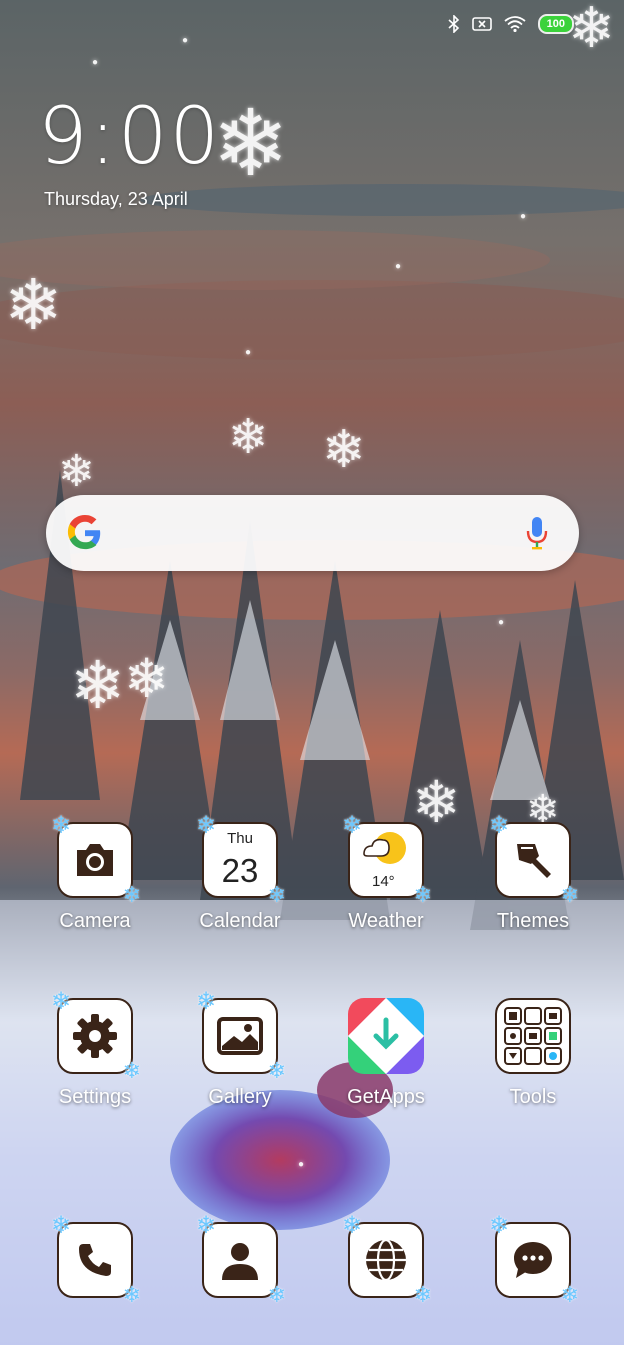 The height and width of the screenshot is (1345, 624). I want to click on dock-messages: ❄ ❄, so click(533, 1260).